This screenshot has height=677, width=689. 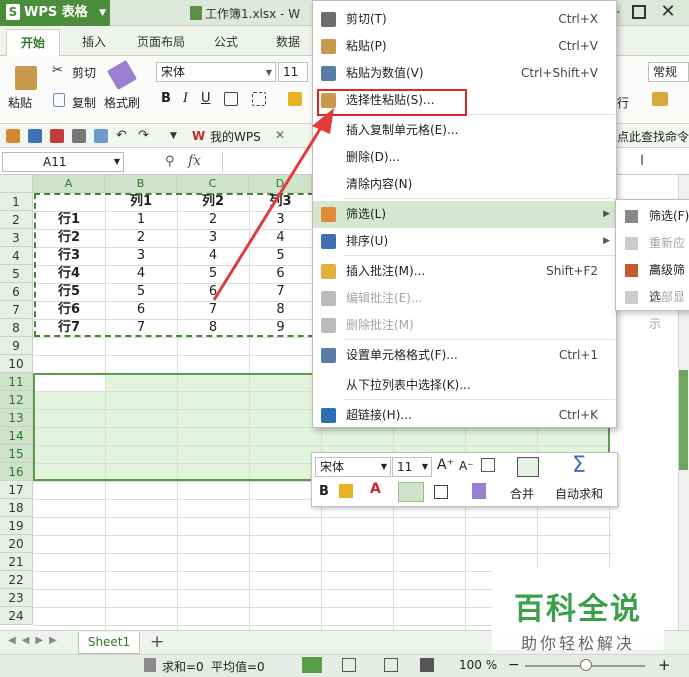 I want to click on arrow-head, so click(x=323, y=121).